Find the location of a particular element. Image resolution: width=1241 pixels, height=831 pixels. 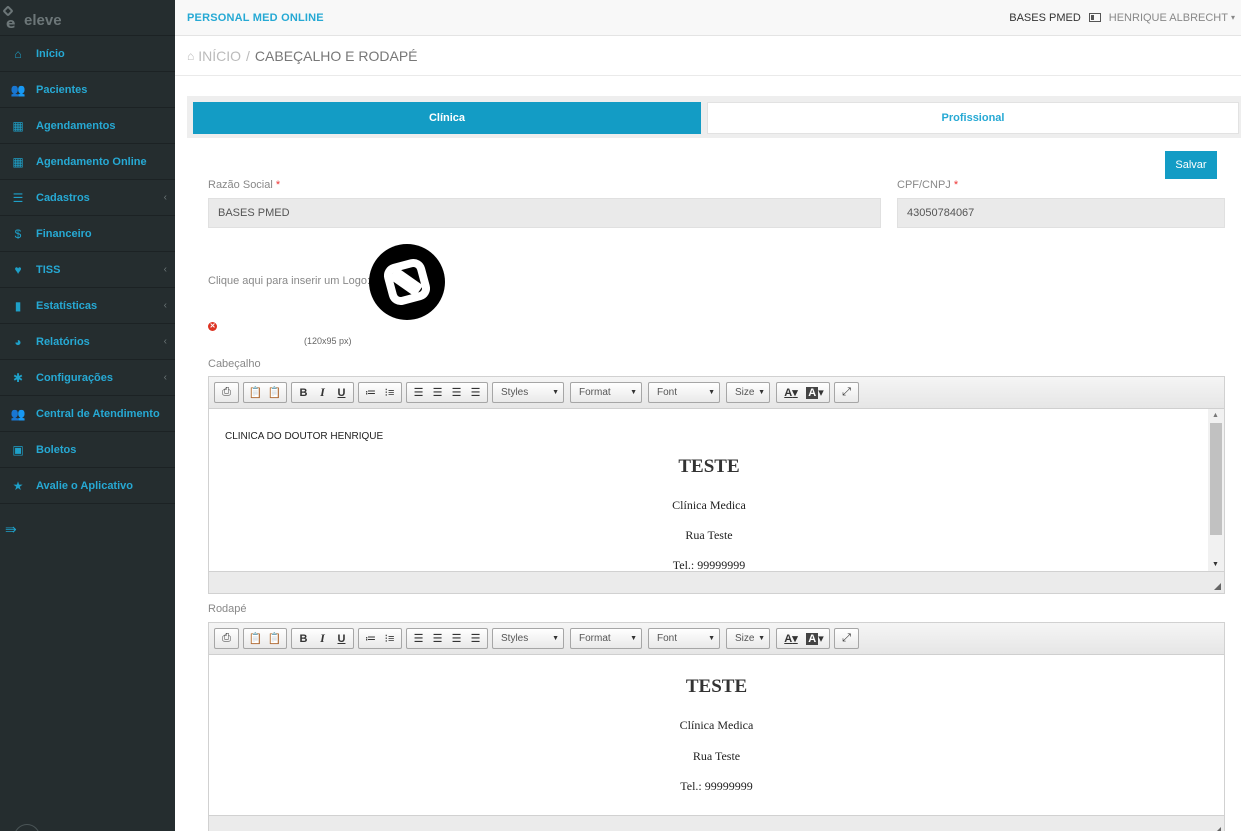

calendar-icon: ▦ is located at coordinates (18, 161).